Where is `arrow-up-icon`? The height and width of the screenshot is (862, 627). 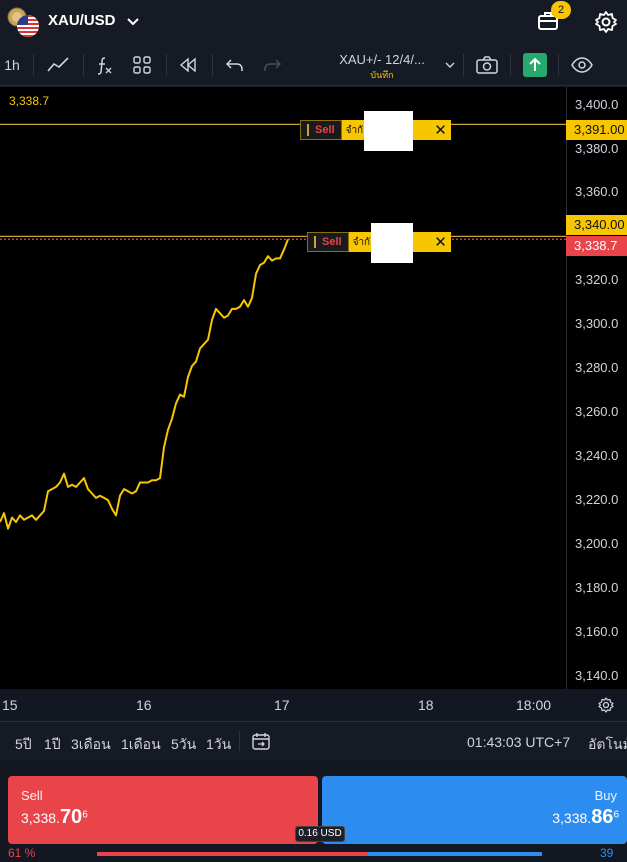
arrow-up-icon is located at coordinates (535, 64).